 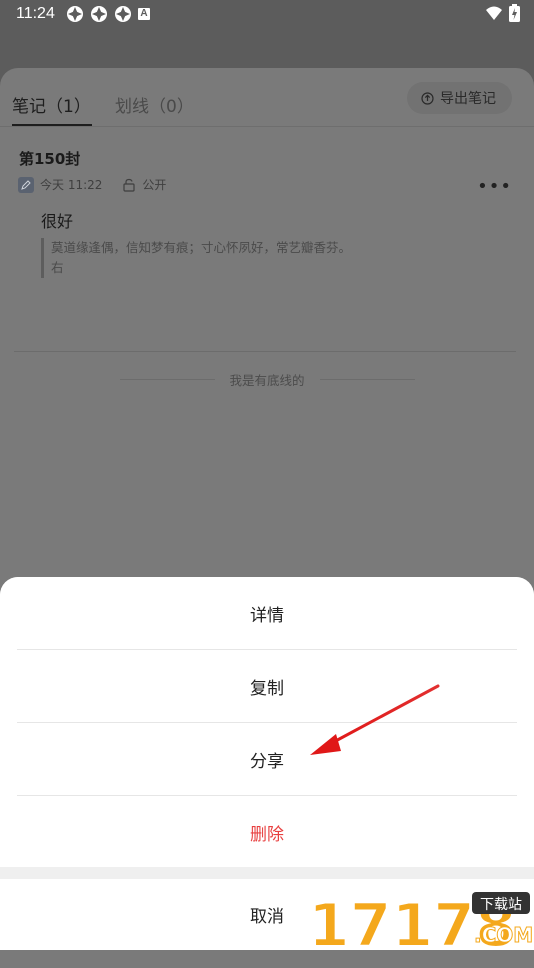 What do you see at coordinates (267, 97) in the screenshot?
I see `tab-bar: 笔记（1） 划线（0） 导出笔记` at bounding box center [267, 97].